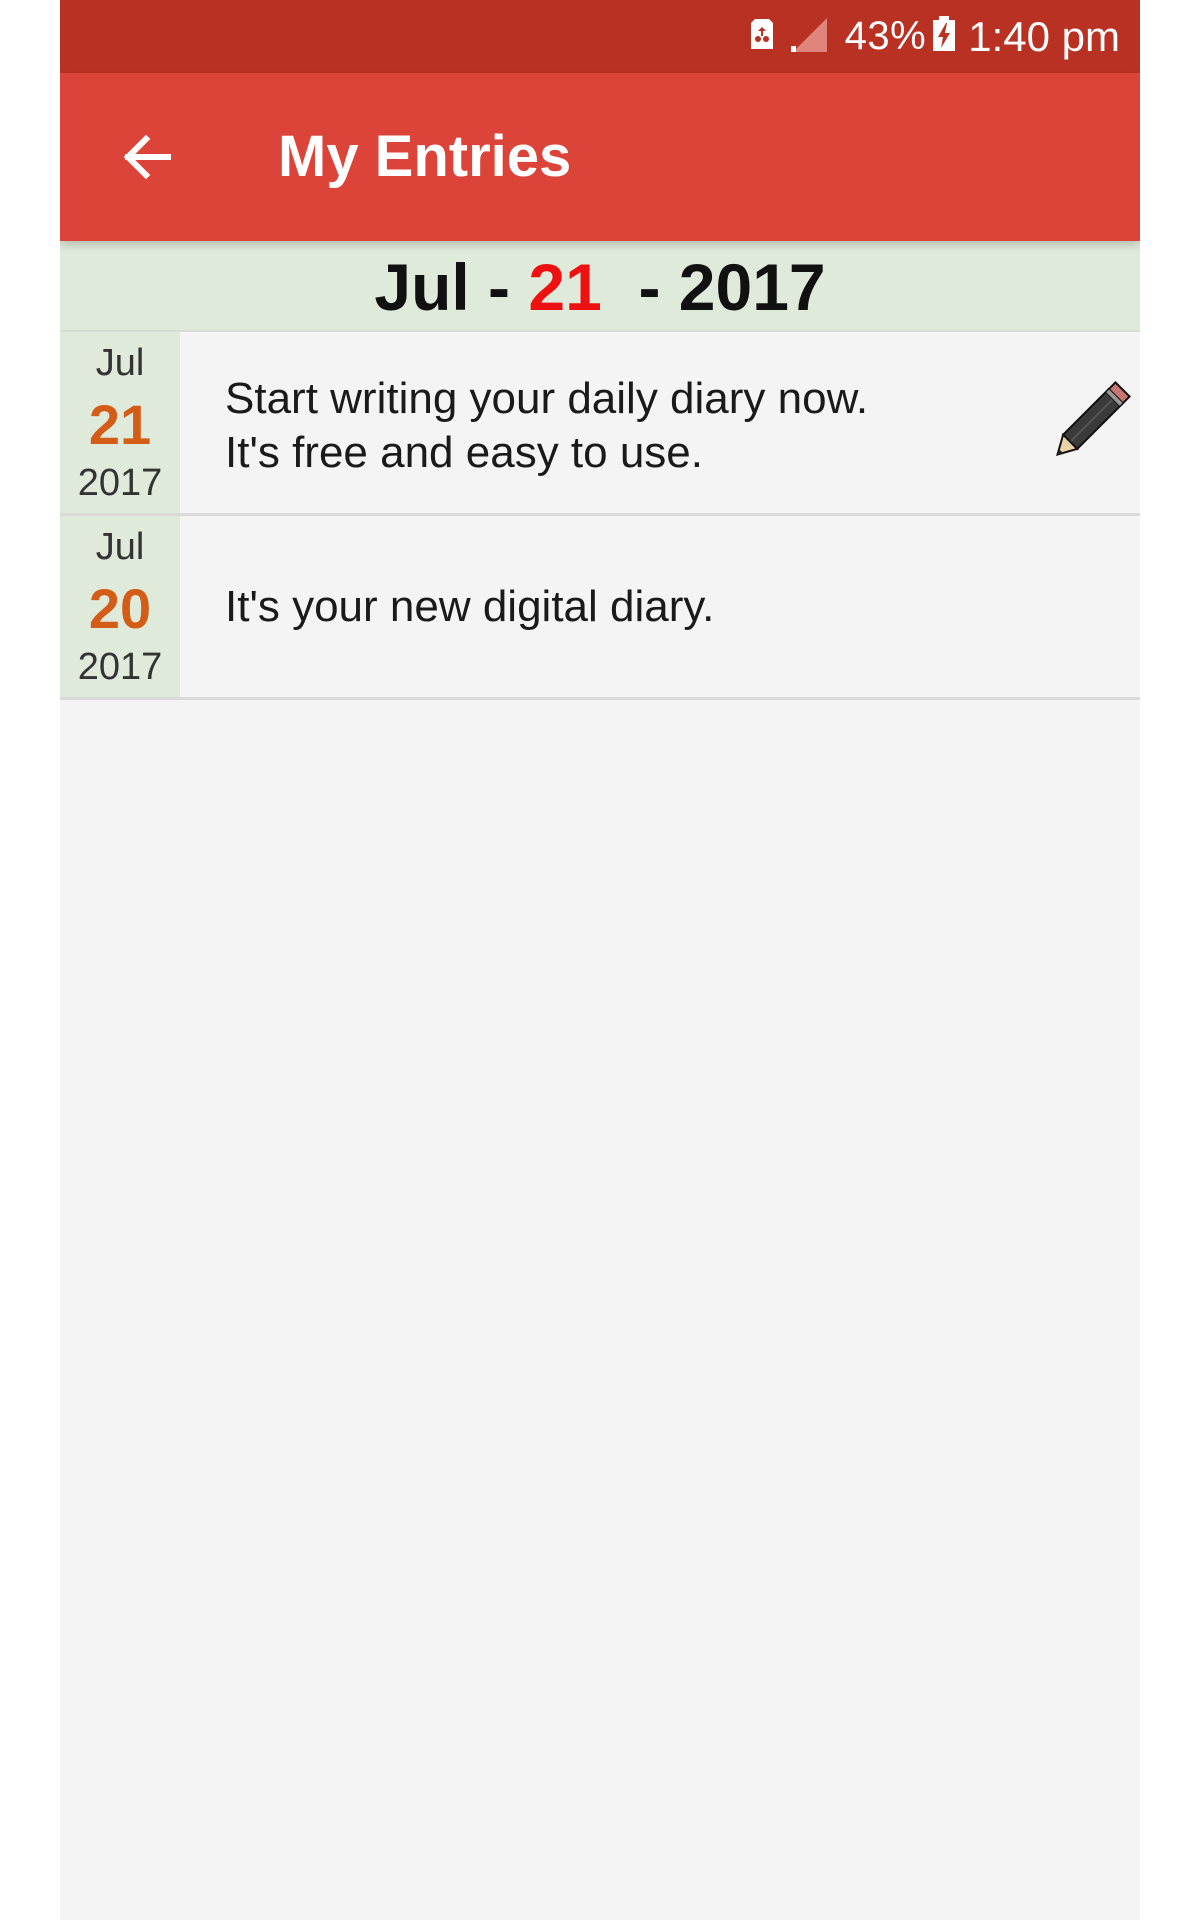  Describe the element at coordinates (146, 162) in the screenshot. I see `arrow-left-icon` at that location.